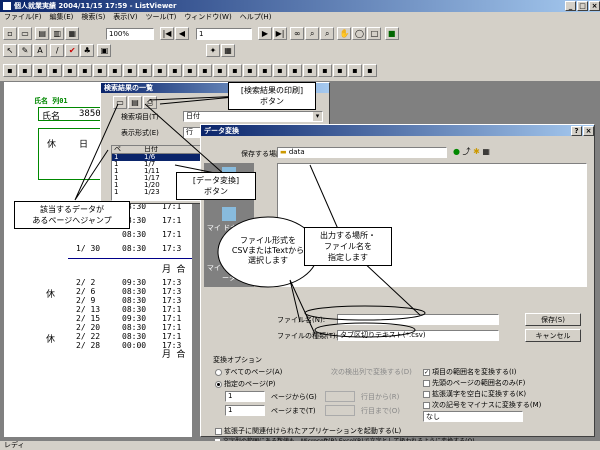  Describe the element at coordinates (185, 139) in the screenshot. I see `convert-pointer` at that location.